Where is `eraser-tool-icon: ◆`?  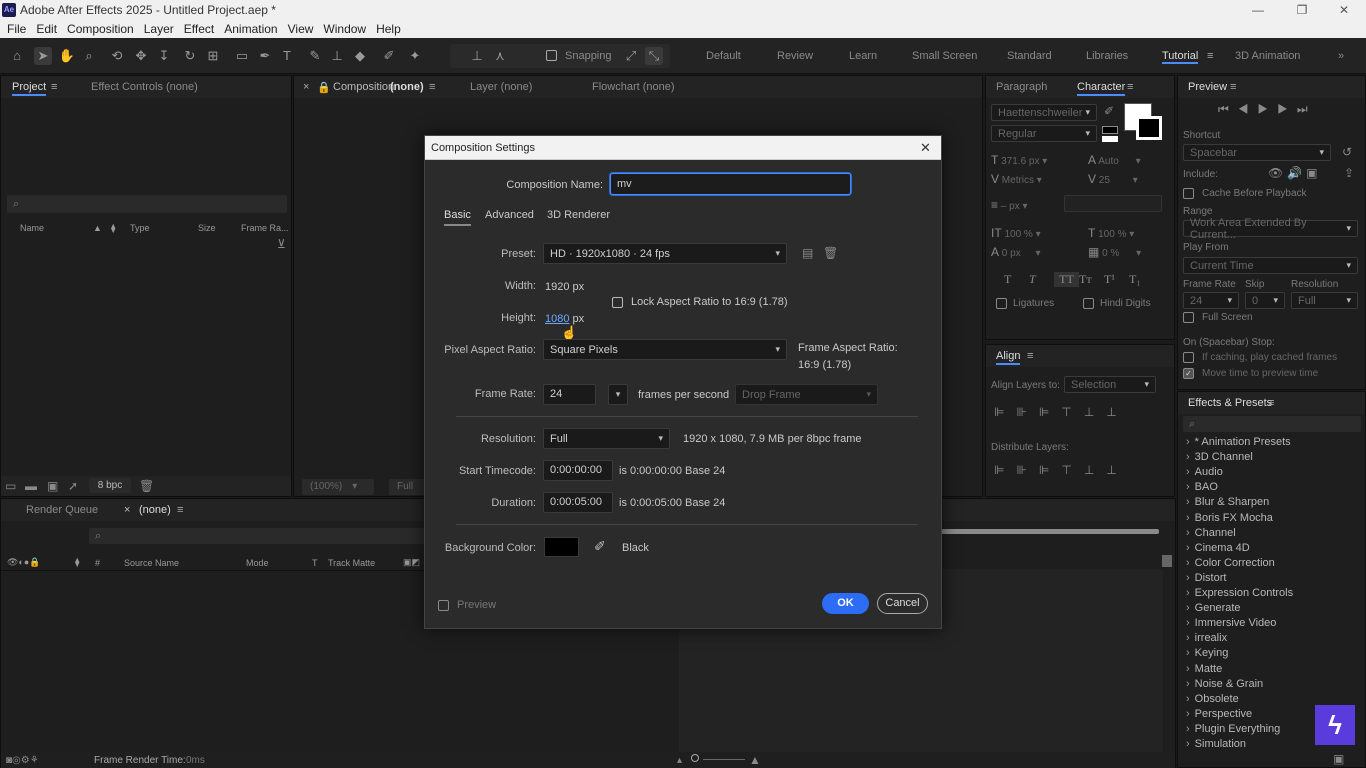 eraser-tool-icon: ◆ is located at coordinates (360, 56).